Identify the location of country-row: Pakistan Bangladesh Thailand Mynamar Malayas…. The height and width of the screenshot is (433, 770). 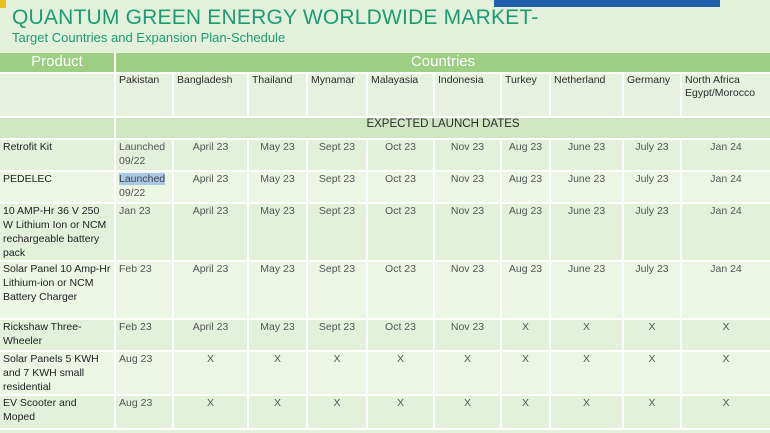
(385, 96).